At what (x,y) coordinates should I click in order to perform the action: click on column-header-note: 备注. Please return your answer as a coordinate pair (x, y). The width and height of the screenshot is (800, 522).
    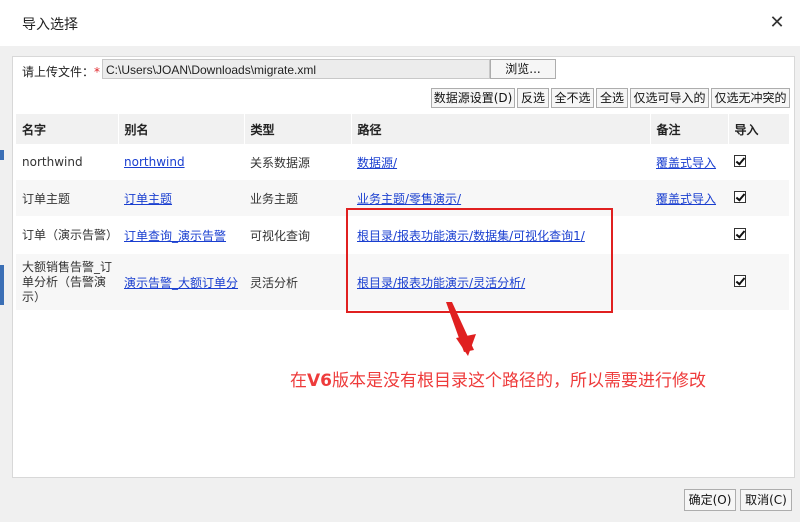
    Looking at the image, I should click on (689, 129).